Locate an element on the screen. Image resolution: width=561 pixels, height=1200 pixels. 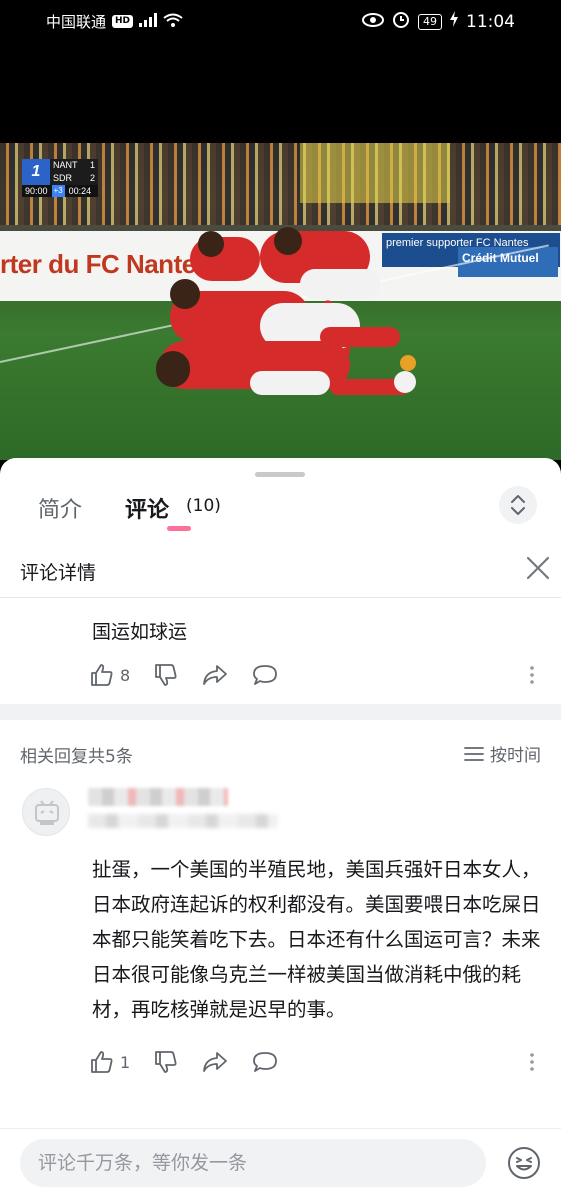
team1-name: NANT is located at coordinates (65, 165).